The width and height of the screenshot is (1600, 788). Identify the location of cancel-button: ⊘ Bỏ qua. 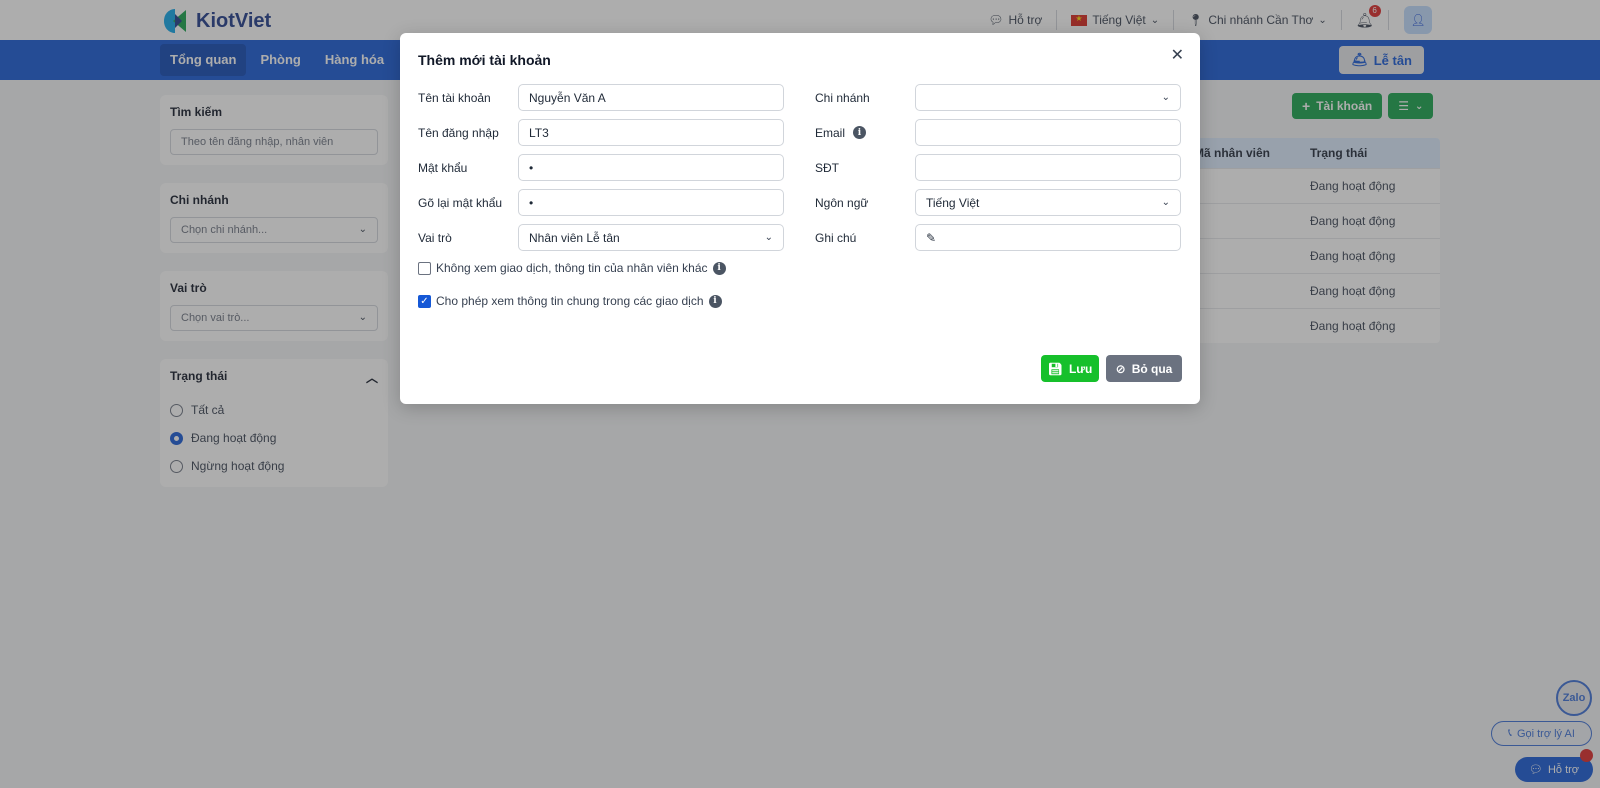
(1144, 368).